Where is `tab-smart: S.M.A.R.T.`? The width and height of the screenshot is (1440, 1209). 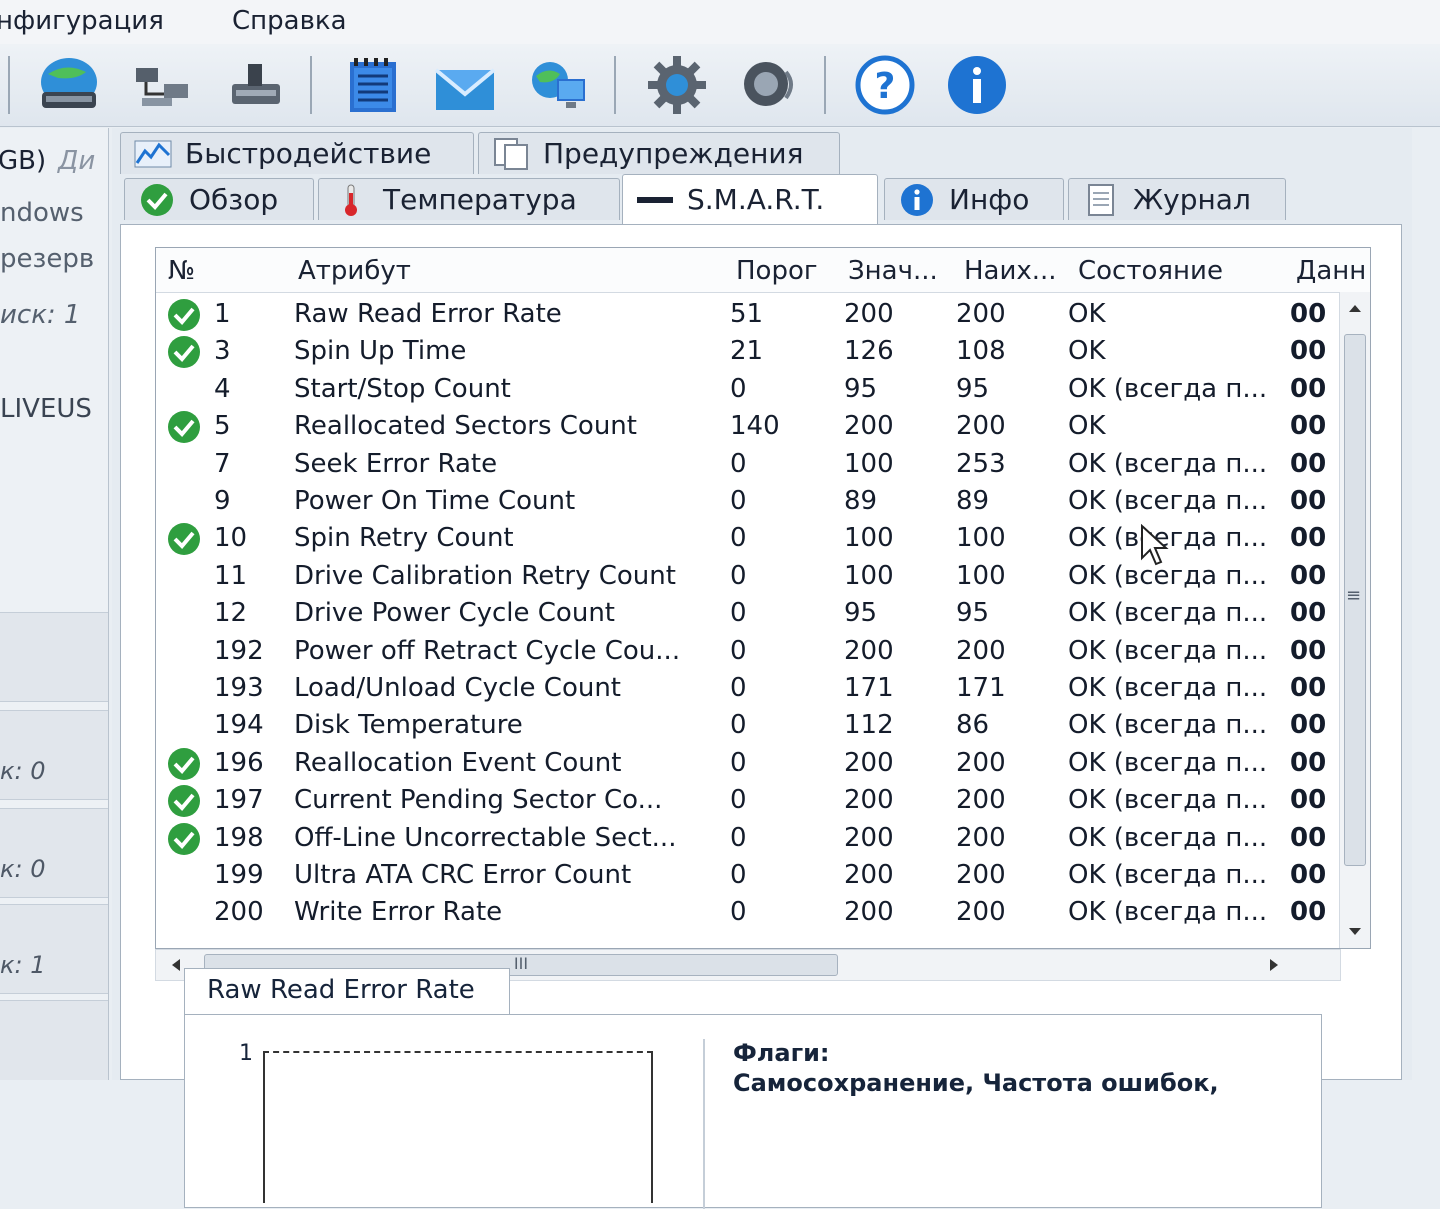 tab-smart: S.M.A.R.T. is located at coordinates (750, 199).